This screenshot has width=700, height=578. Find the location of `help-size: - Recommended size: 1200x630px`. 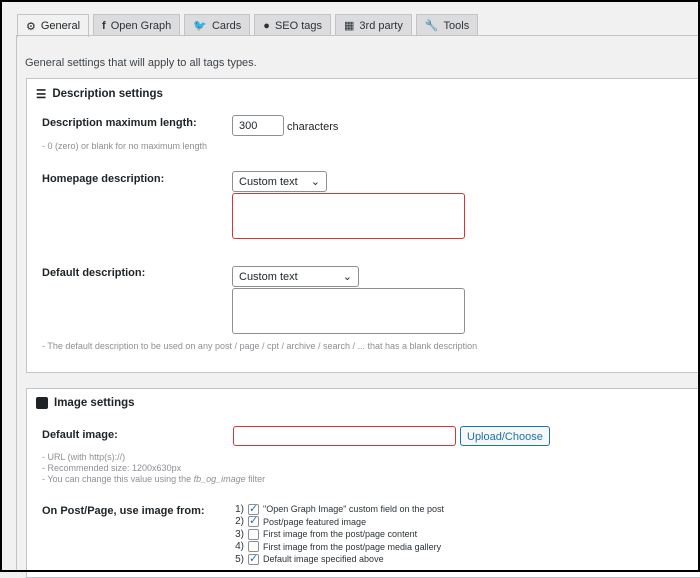

help-size: - Recommended size: 1200x630px is located at coordinates (112, 468).